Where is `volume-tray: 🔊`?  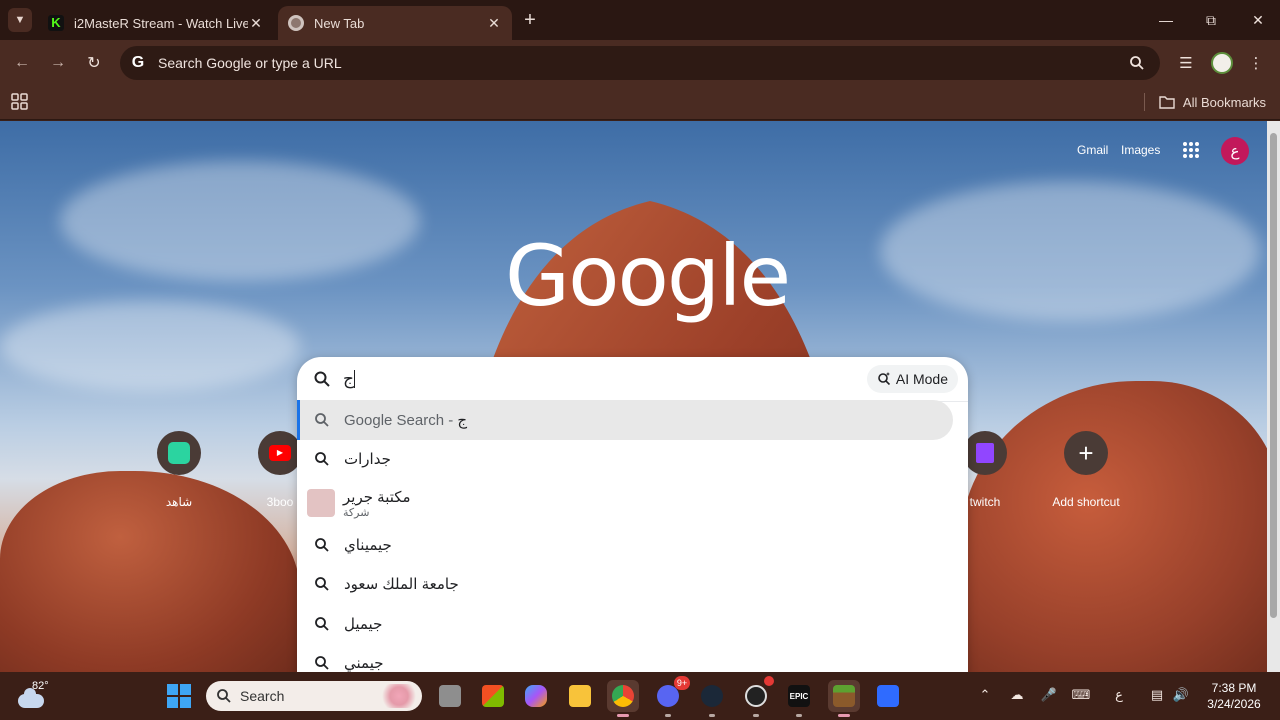
volume-tray: 🔊 is located at coordinates (1181, 695).